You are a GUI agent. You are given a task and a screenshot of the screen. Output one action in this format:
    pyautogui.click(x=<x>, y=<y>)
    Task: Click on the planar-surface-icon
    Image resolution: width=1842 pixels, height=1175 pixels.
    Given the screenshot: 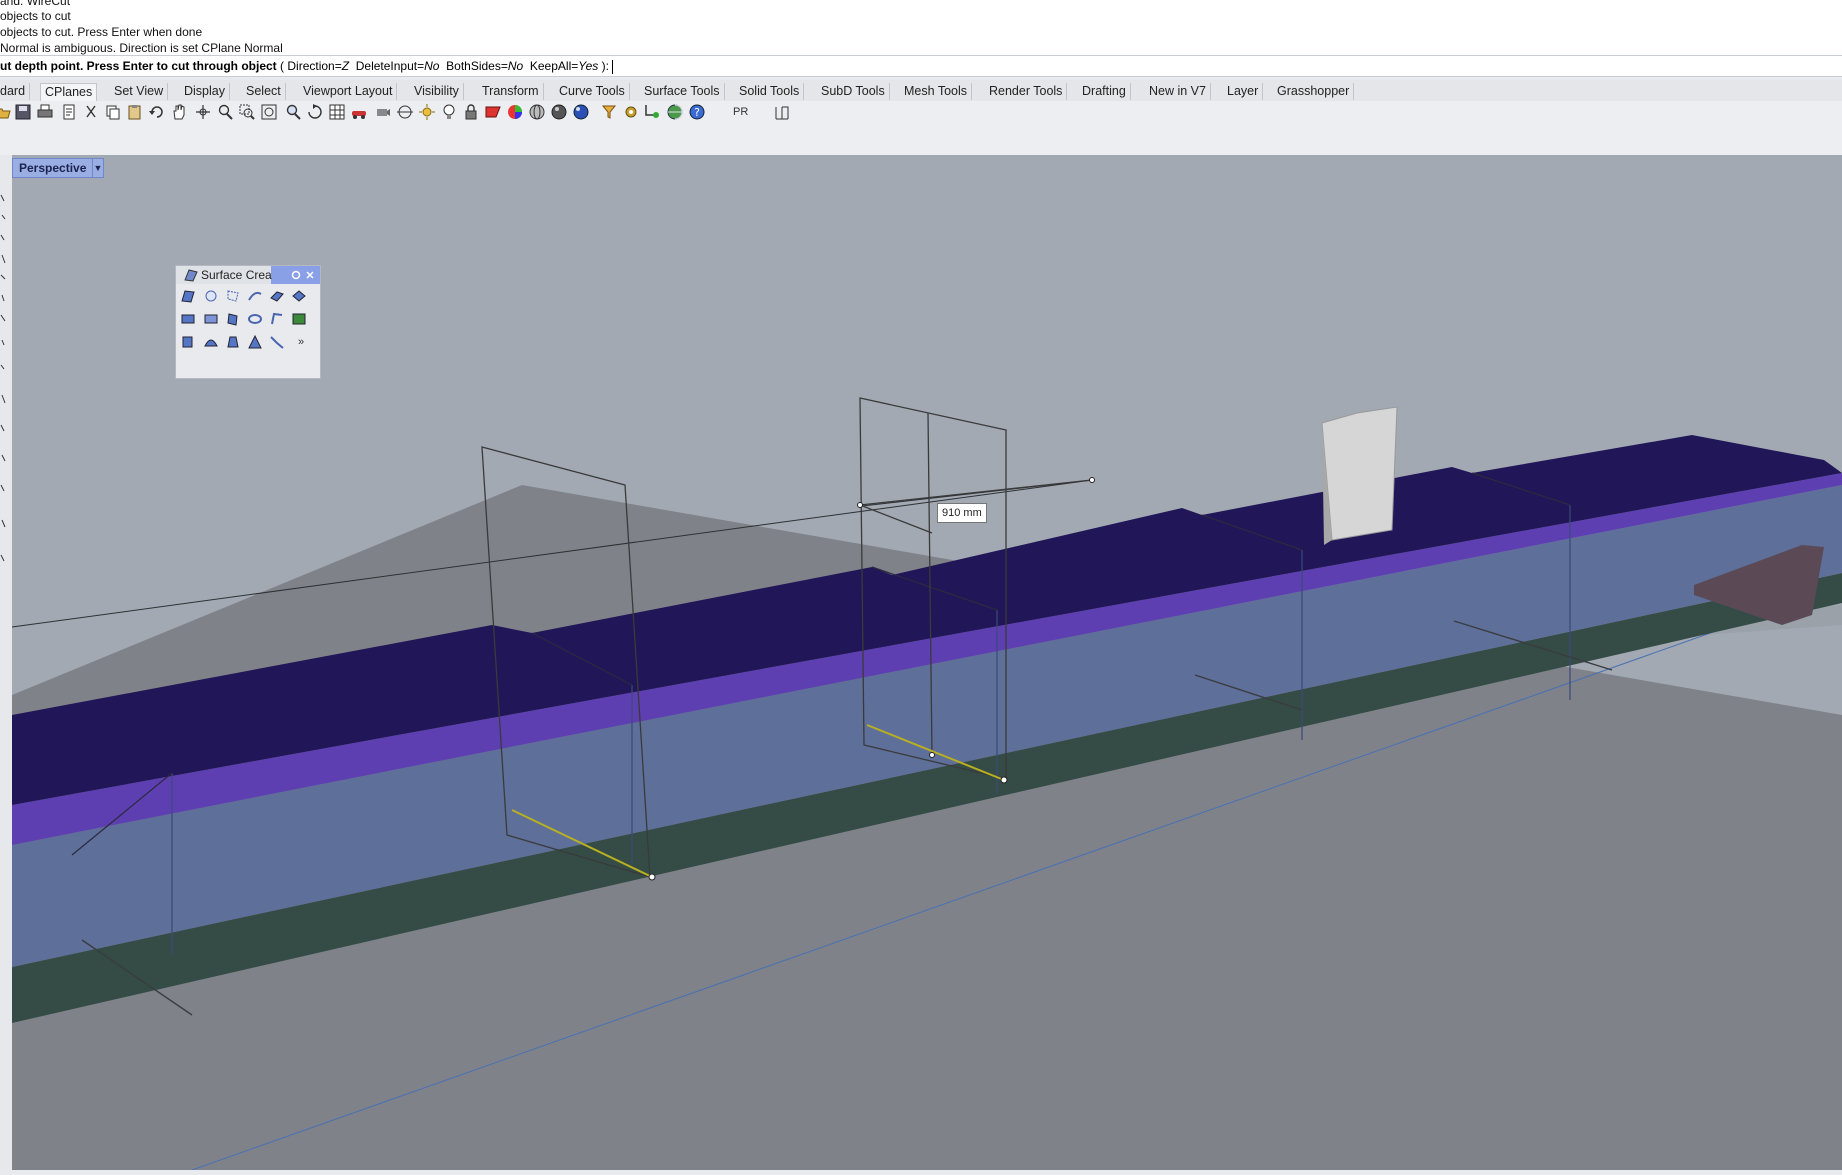 What is the action you would take?
    pyautogui.click(x=277, y=296)
    